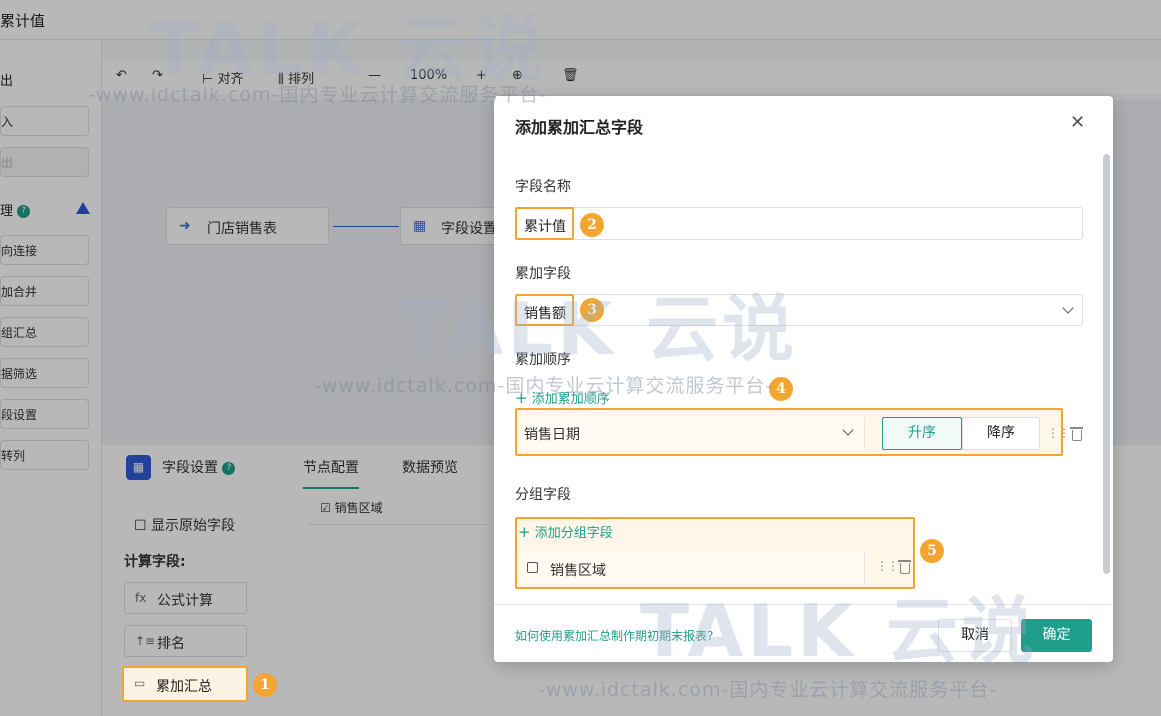 The width and height of the screenshot is (1161, 716). I want to click on field-name-text: 累计值, so click(545, 227).